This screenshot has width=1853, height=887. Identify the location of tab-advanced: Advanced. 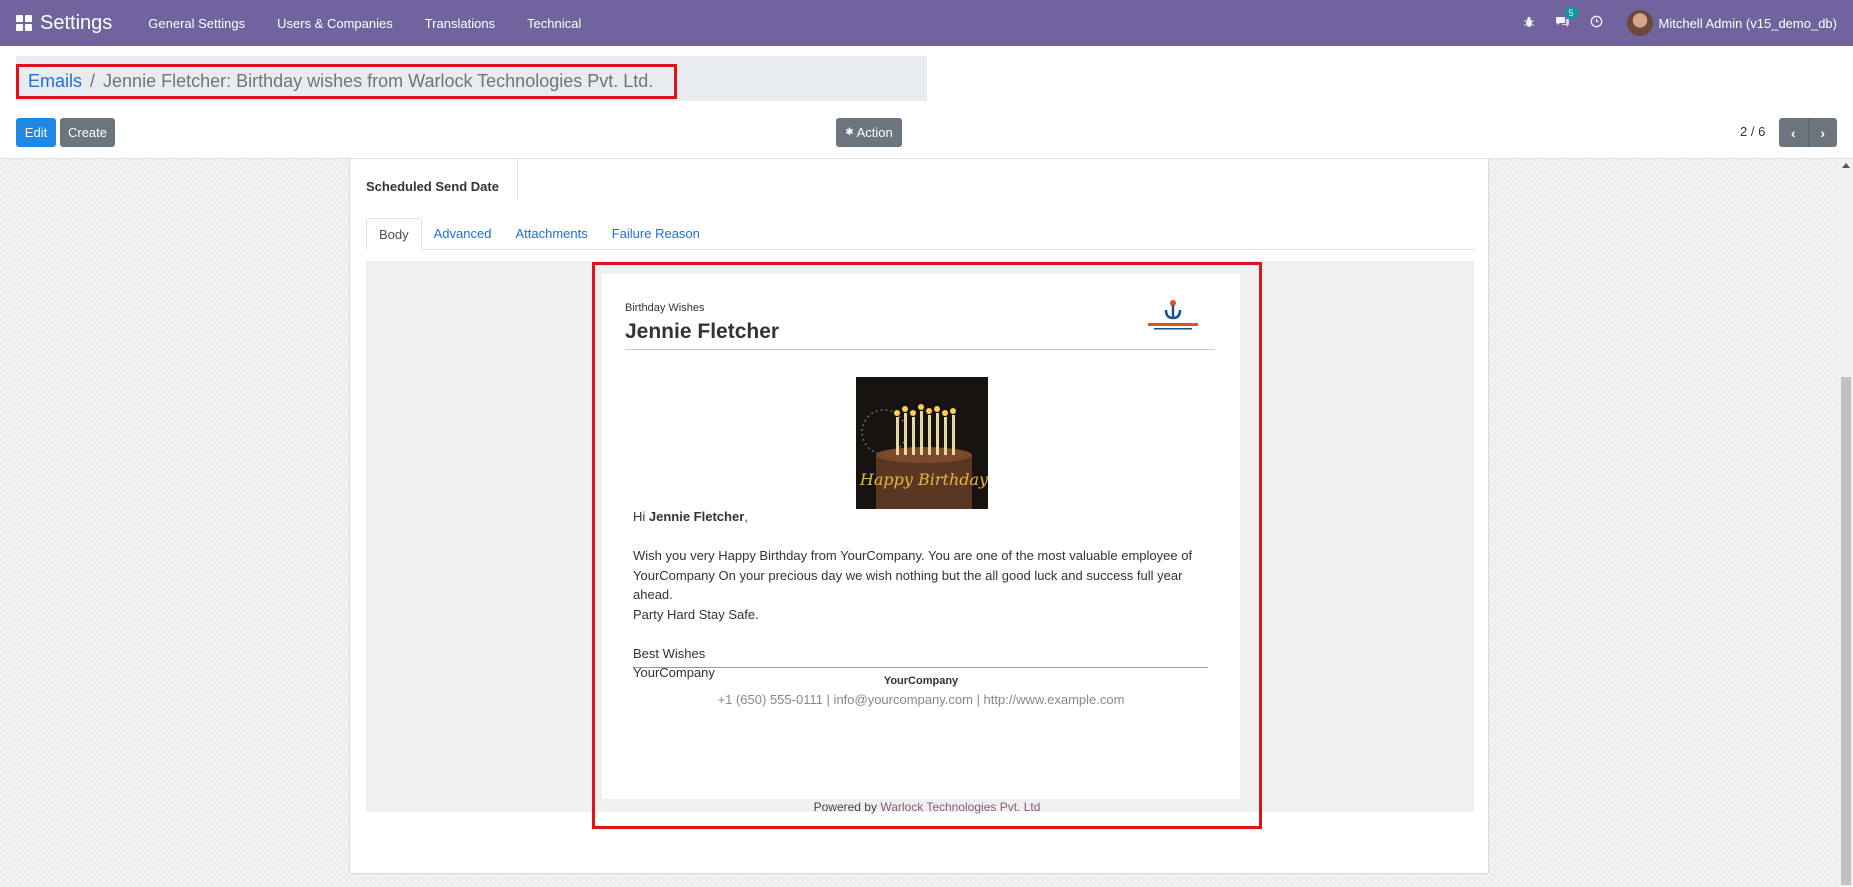
(463, 233).